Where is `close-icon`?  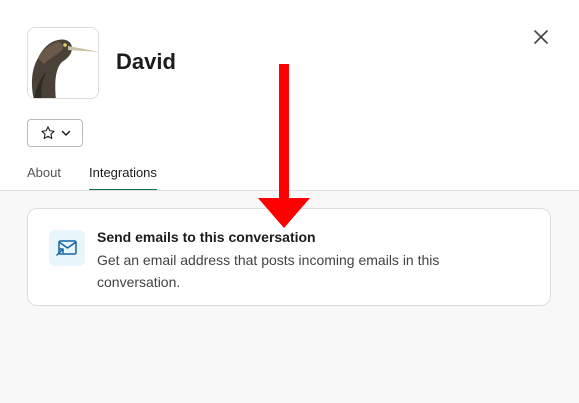
close-icon is located at coordinates (541, 37).